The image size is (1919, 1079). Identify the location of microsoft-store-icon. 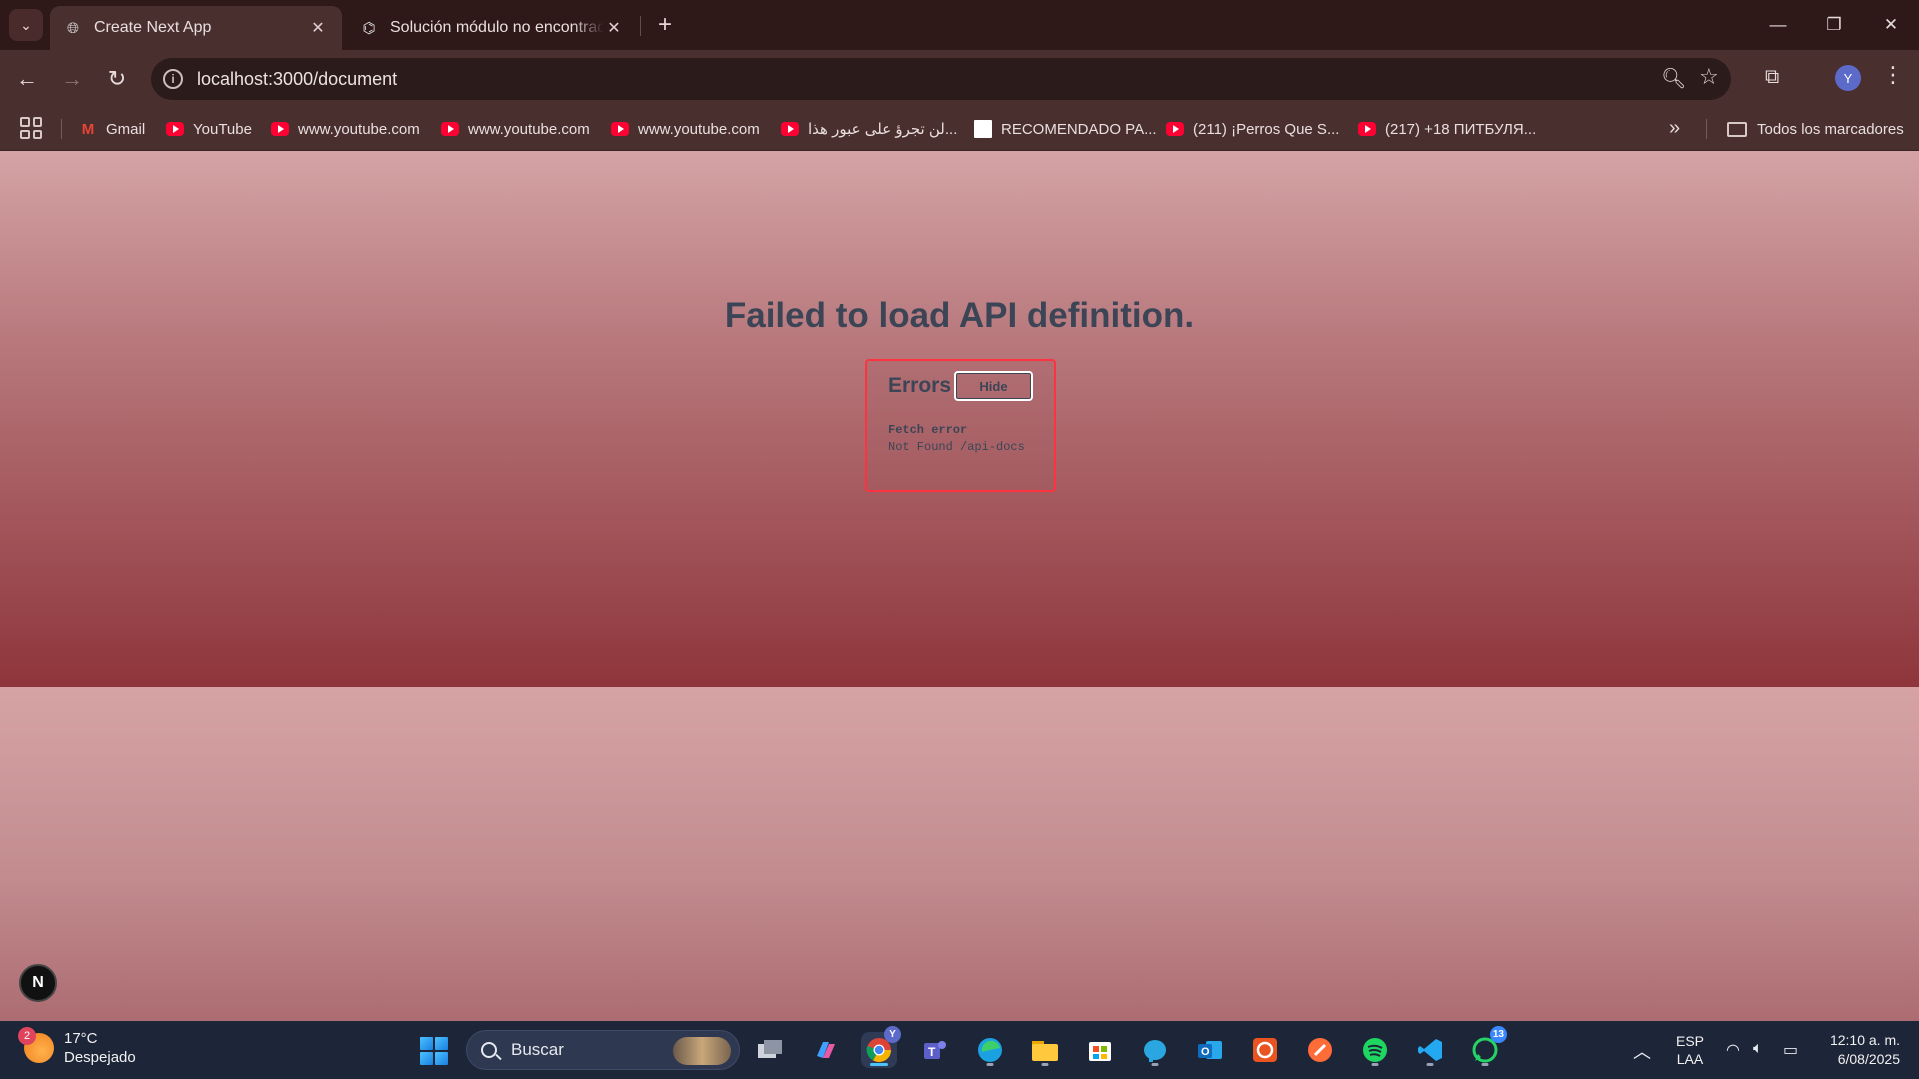
(1100, 1050).